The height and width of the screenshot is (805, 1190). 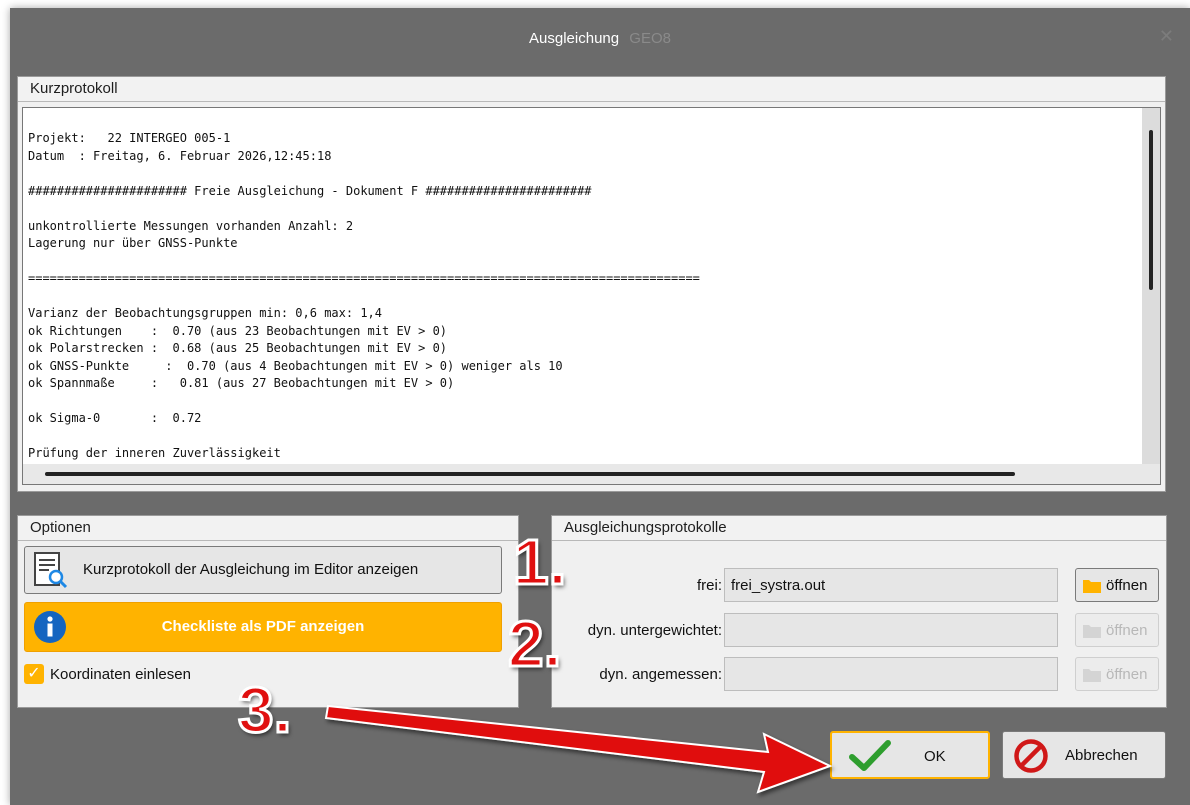 I want to click on annotation-arrow, so click(x=578, y=749).